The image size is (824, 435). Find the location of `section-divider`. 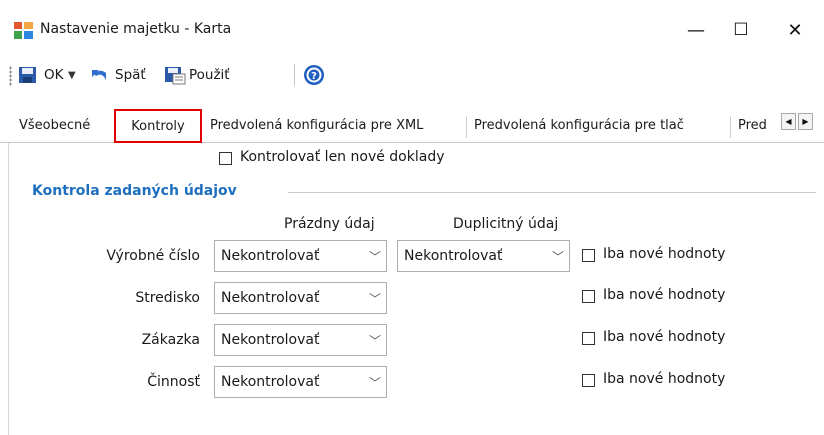

section-divider is located at coordinates (552, 192).